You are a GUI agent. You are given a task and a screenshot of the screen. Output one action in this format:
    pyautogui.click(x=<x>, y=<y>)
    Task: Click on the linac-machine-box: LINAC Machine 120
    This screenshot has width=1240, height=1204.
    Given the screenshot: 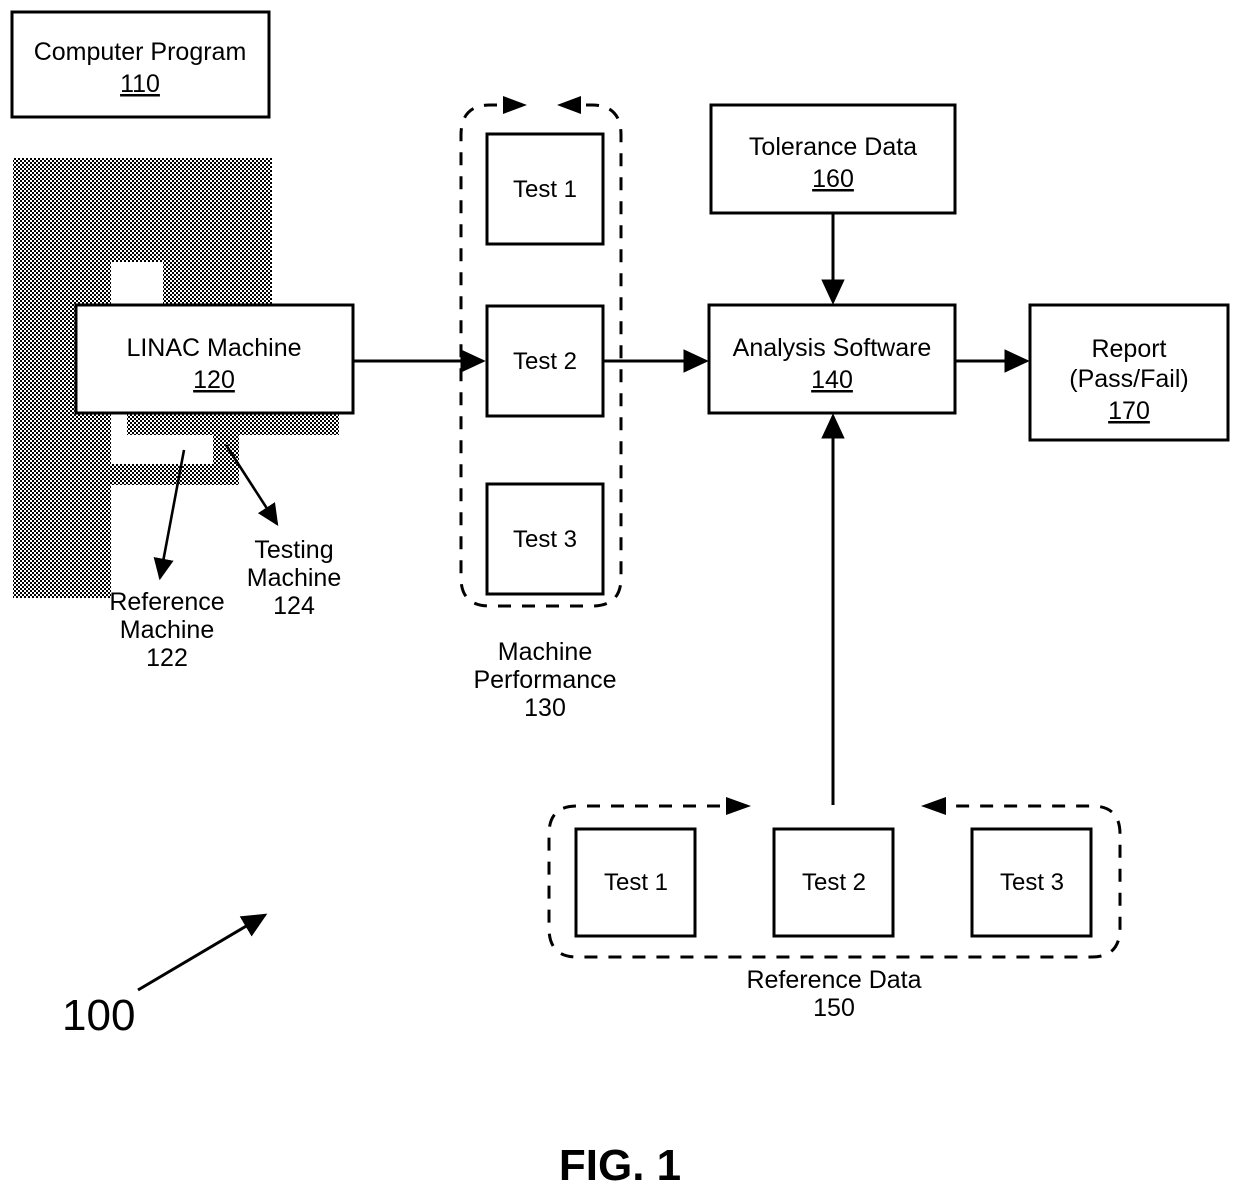 What is the action you would take?
    pyautogui.click(x=214, y=359)
    